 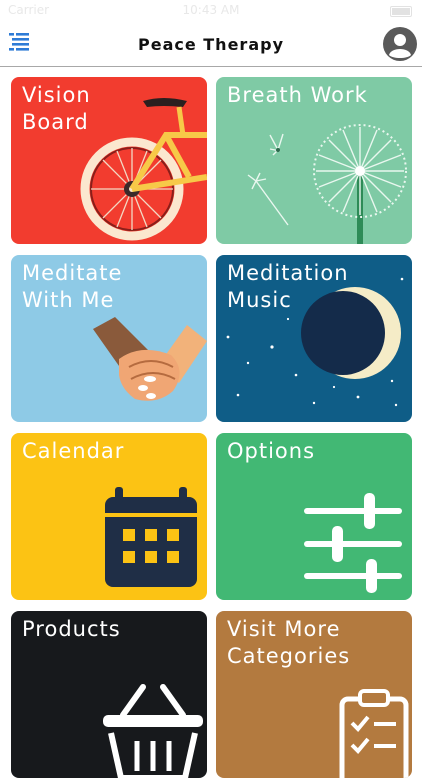 I want to click on page-title: Peace Therapy, so click(x=210, y=44).